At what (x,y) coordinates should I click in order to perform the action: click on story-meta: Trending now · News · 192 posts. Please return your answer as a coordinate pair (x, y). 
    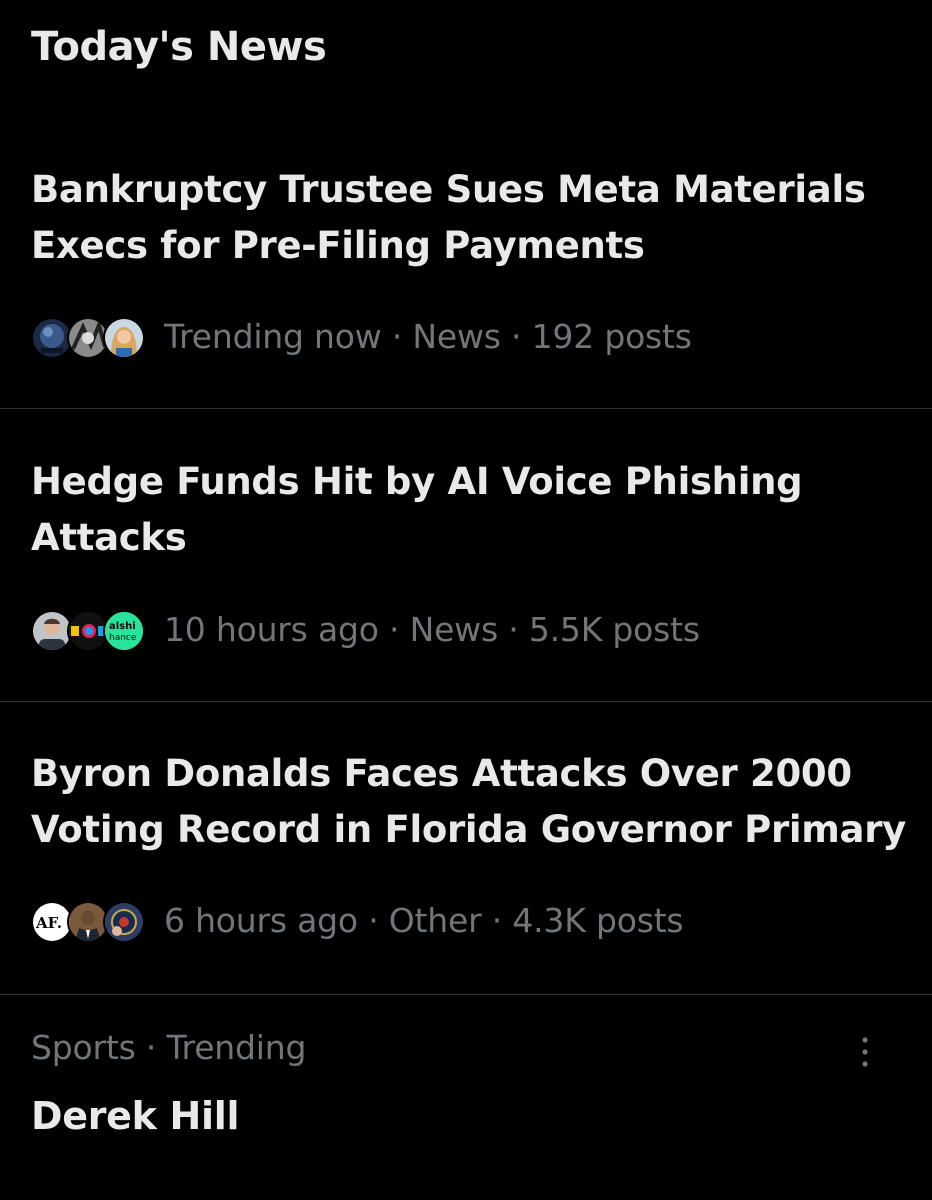
    Looking at the image, I should click on (361, 336).